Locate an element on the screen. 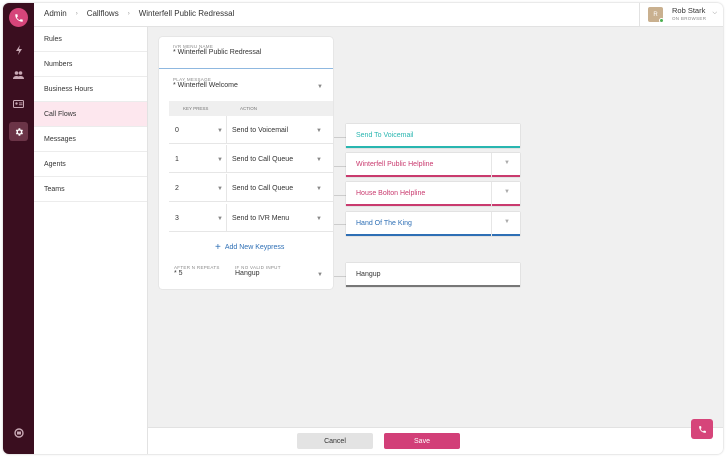  play-message-value: Winterfell Welcome is located at coordinates (207, 85).